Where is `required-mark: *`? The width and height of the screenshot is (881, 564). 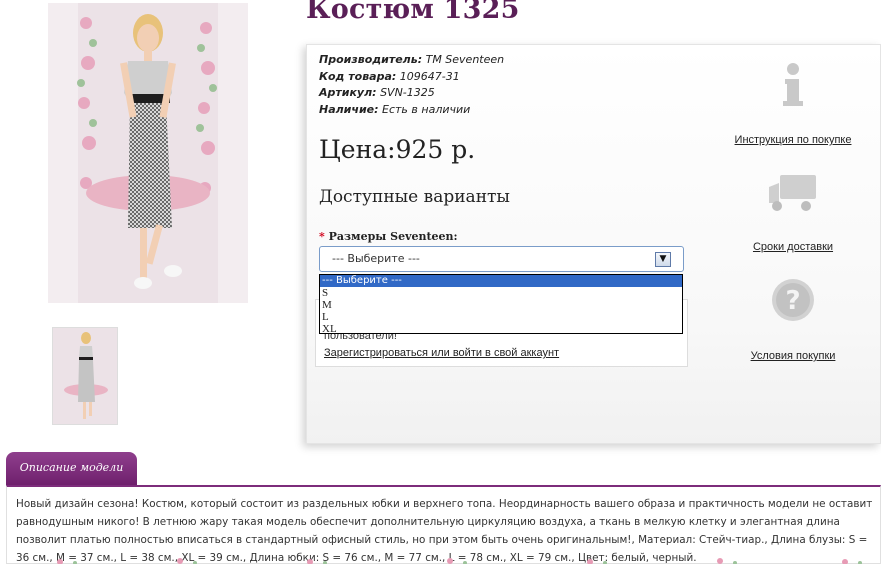 required-mark: * is located at coordinates (322, 236).